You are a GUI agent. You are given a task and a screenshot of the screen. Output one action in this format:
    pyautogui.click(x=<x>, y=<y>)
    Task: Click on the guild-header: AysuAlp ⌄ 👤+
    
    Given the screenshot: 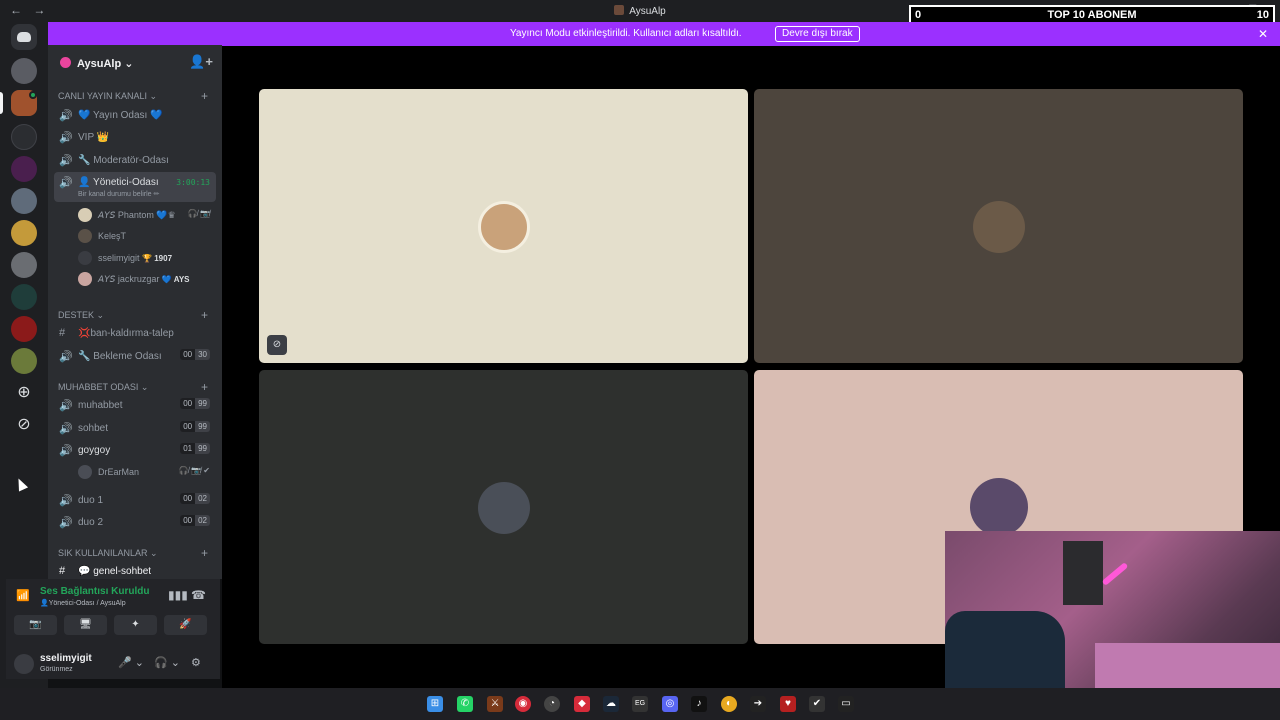 What is the action you would take?
    pyautogui.click(x=135, y=62)
    